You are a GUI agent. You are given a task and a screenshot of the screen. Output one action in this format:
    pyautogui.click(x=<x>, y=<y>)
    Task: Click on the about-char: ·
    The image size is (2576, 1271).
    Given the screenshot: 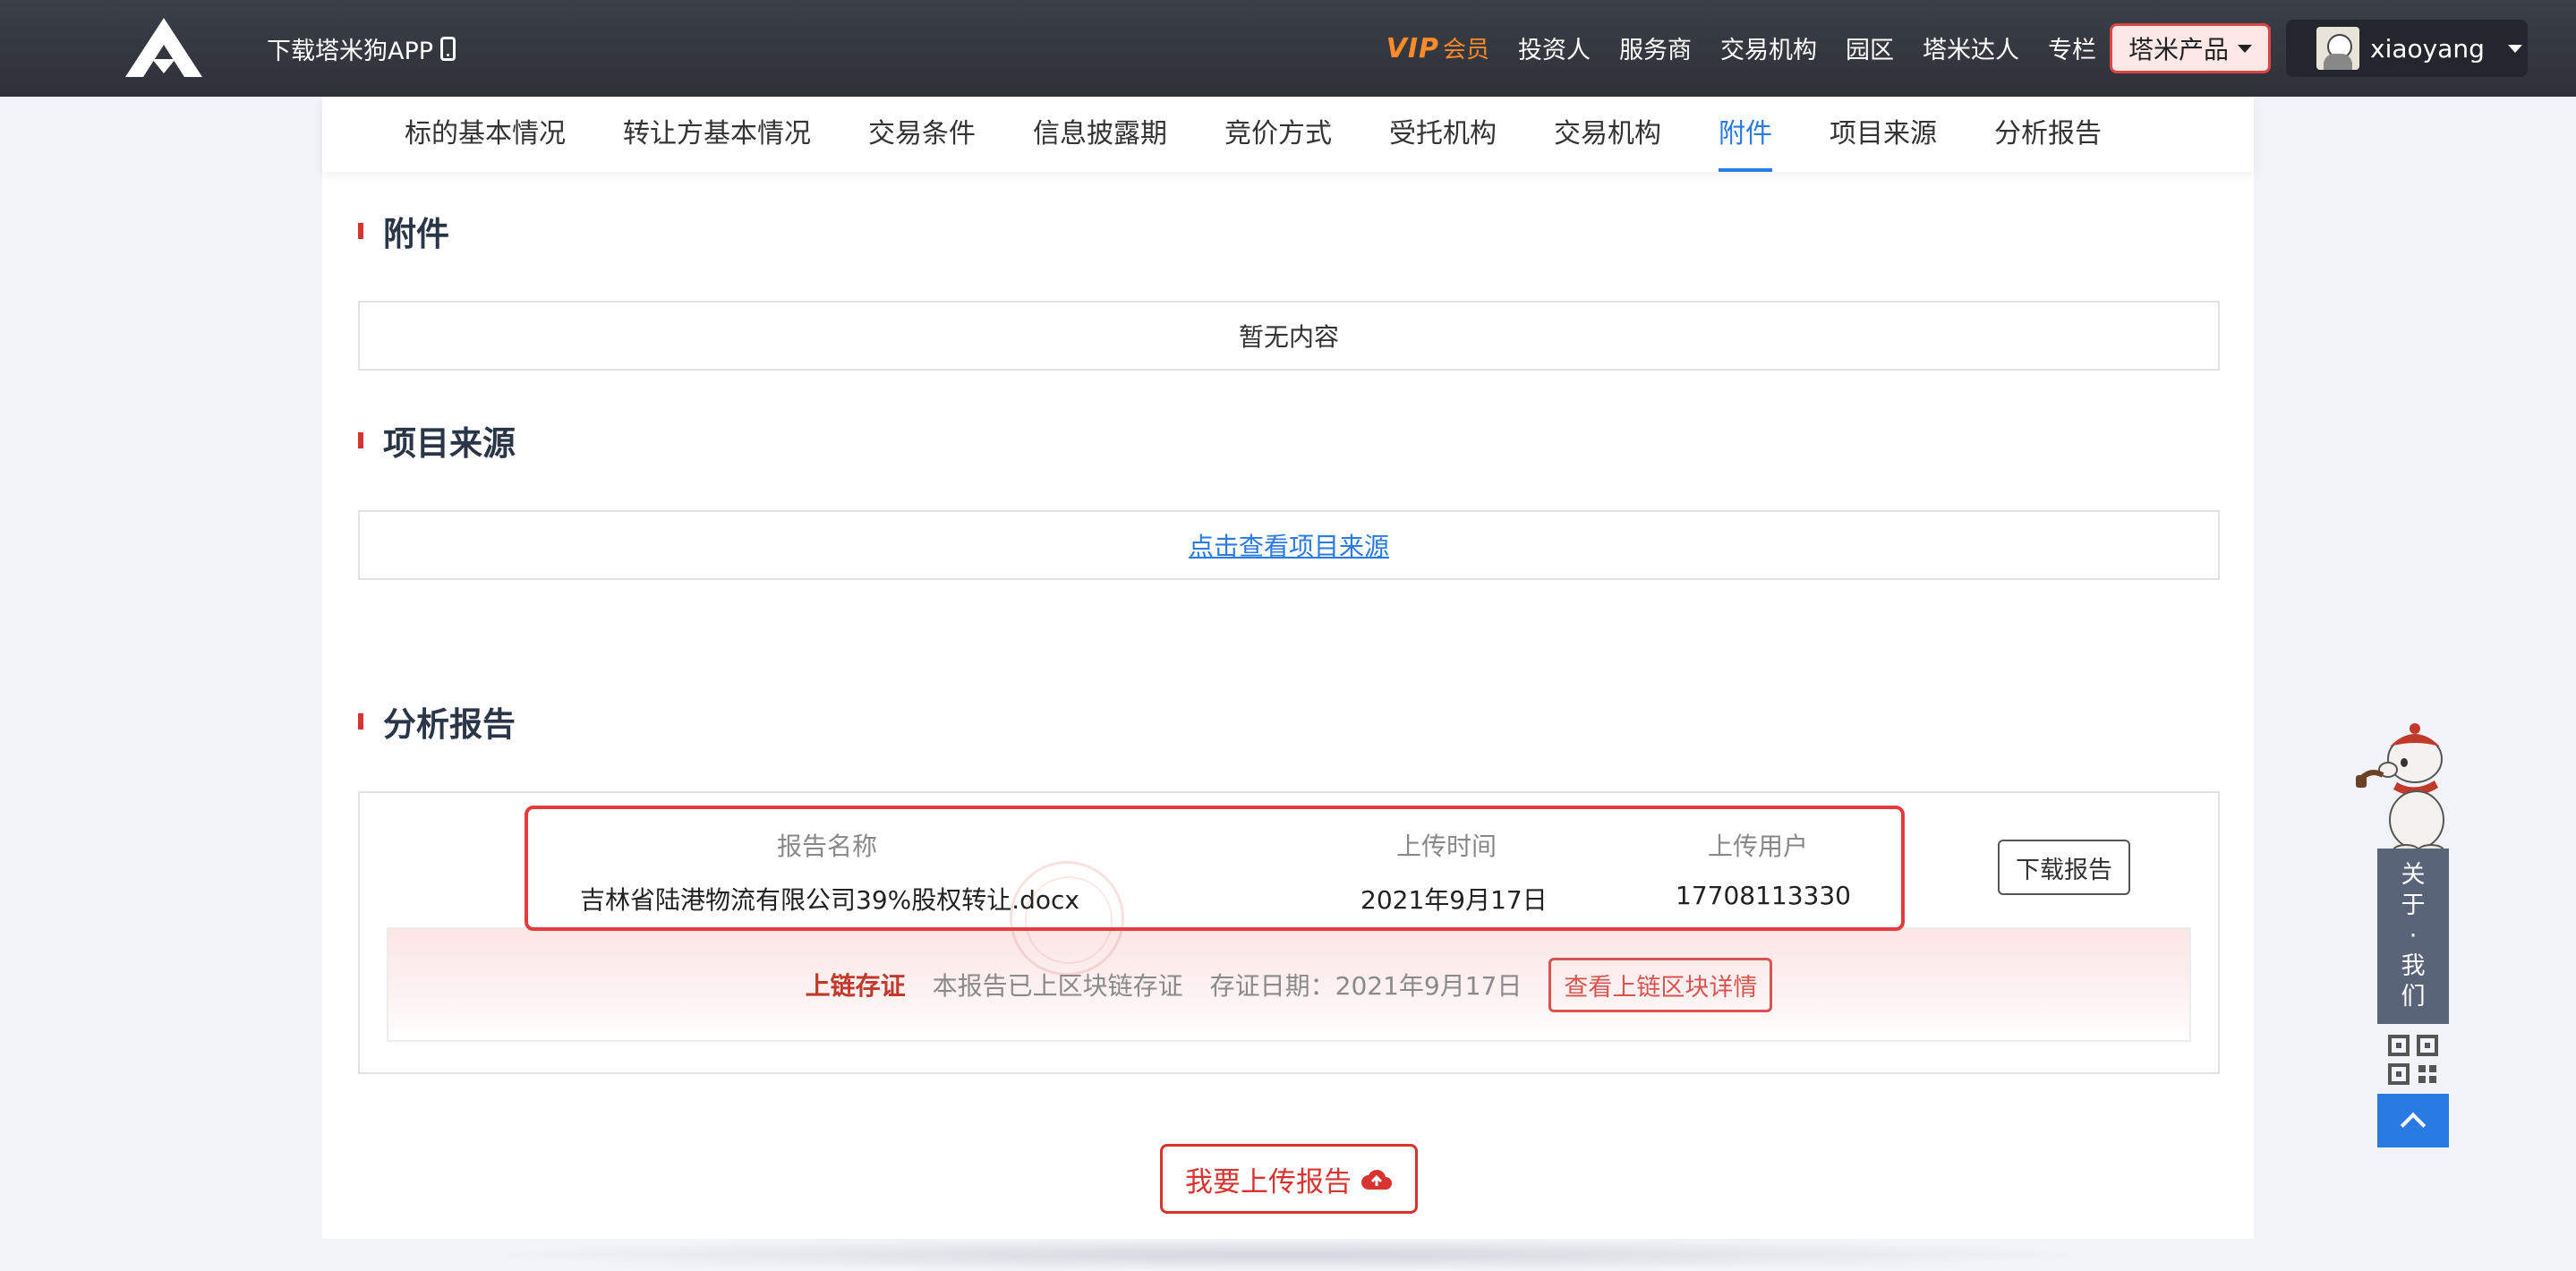 What is the action you would take?
    pyautogui.click(x=2413, y=936)
    